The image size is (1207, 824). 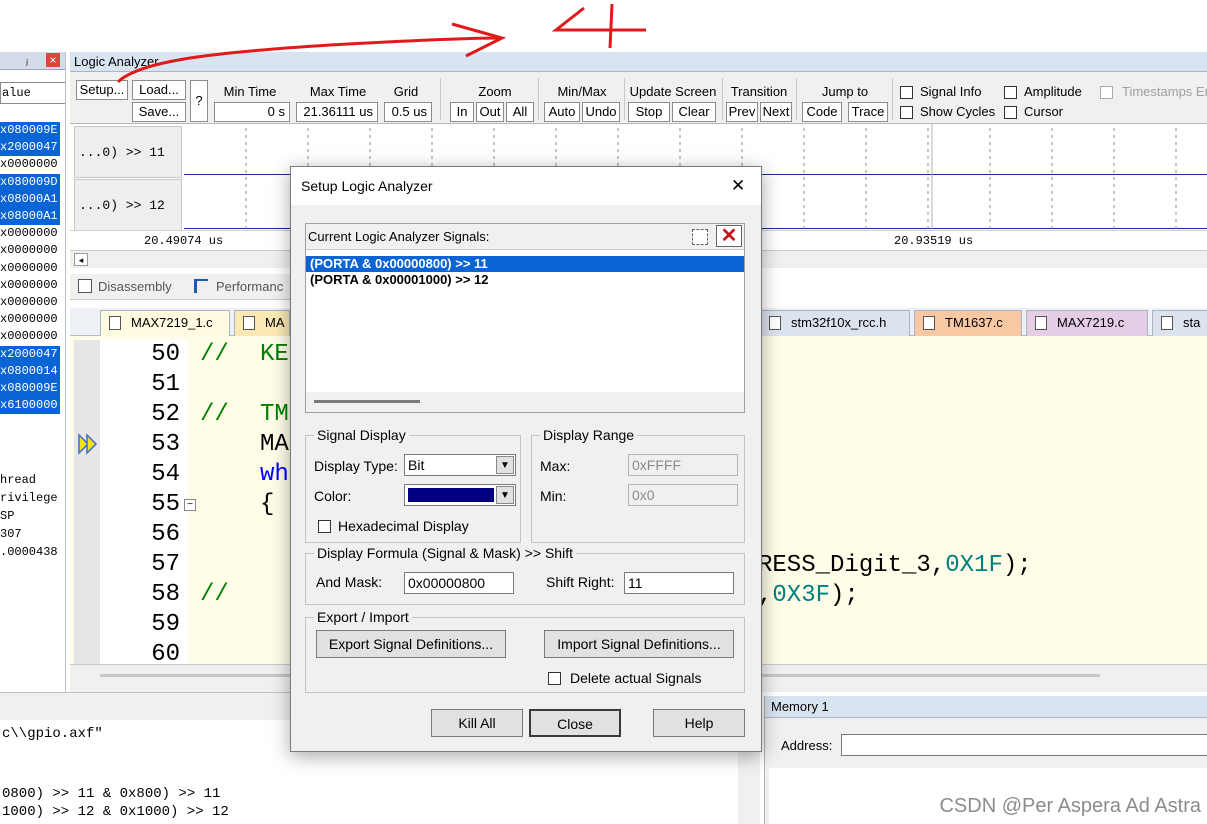 I want to click on show-cycles-checkbox, so click(x=906, y=112).